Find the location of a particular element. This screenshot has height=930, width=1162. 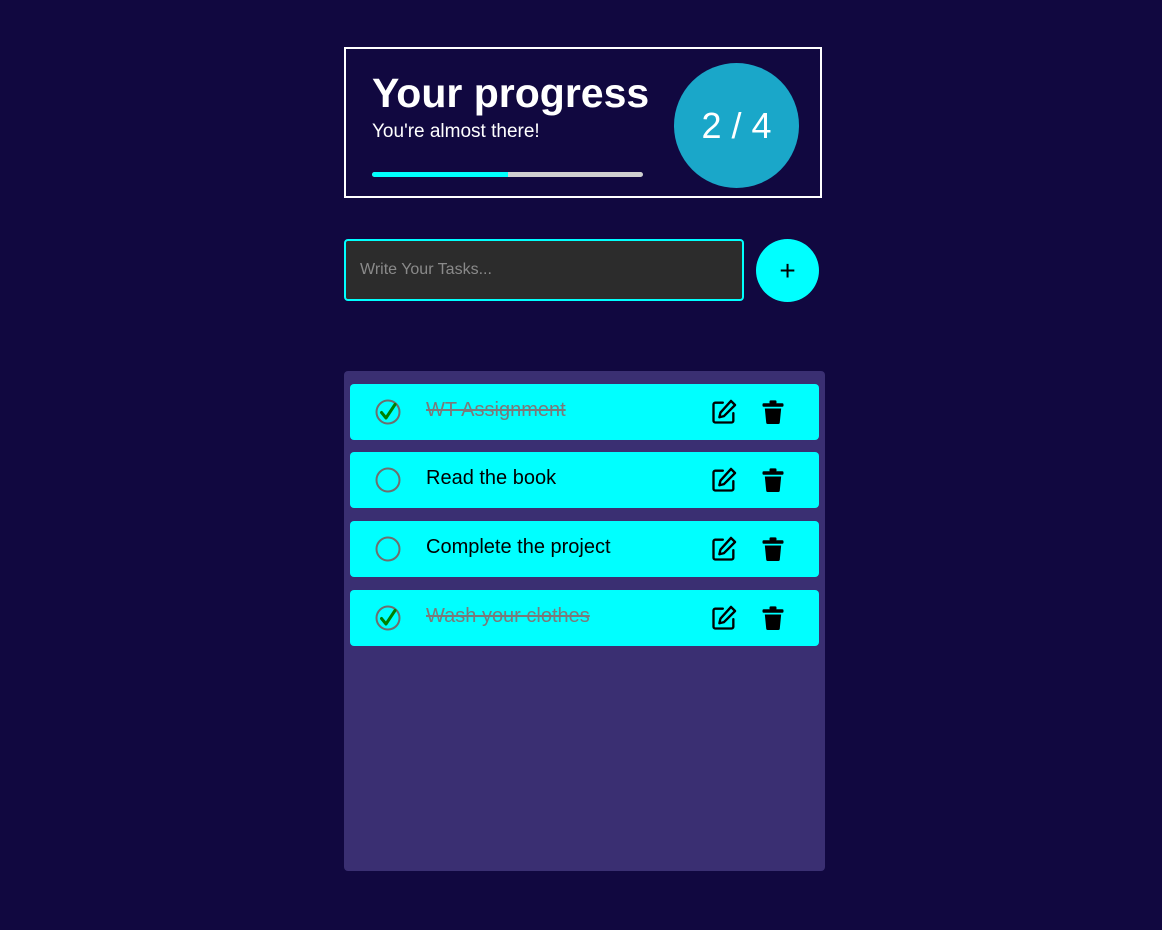

task-text: Complete the project is located at coordinates (518, 547).